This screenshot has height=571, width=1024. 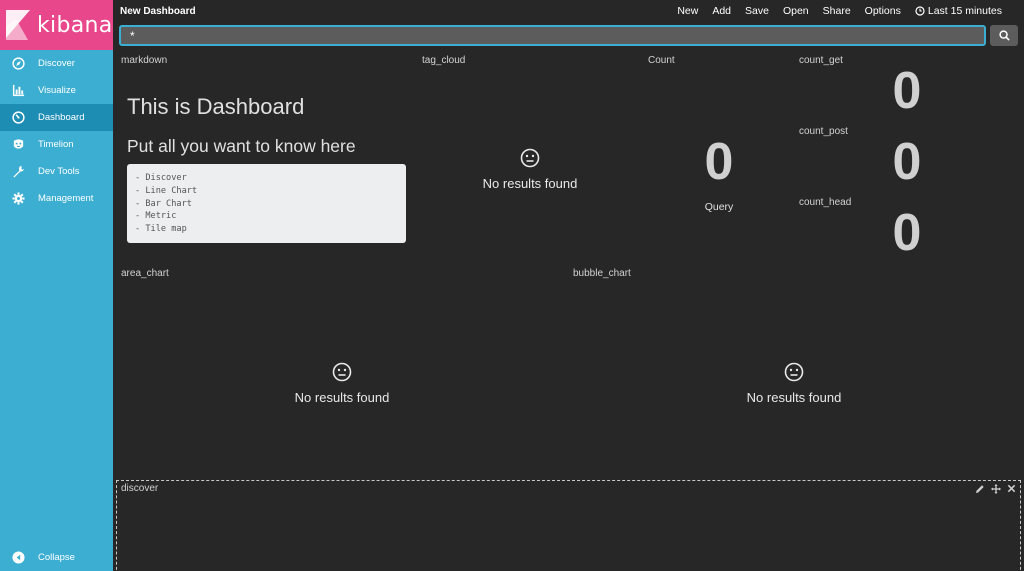 What do you see at coordinates (158, 11) in the screenshot?
I see `page-title: New Dashboard` at bounding box center [158, 11].